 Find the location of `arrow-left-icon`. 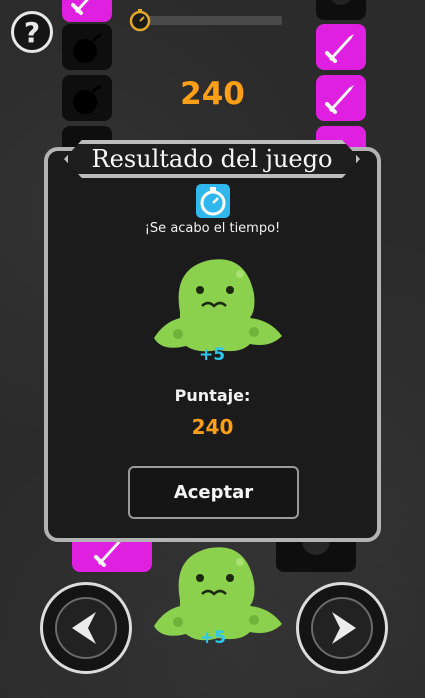

arrow-left-icon is located at coordinates (84, 628).